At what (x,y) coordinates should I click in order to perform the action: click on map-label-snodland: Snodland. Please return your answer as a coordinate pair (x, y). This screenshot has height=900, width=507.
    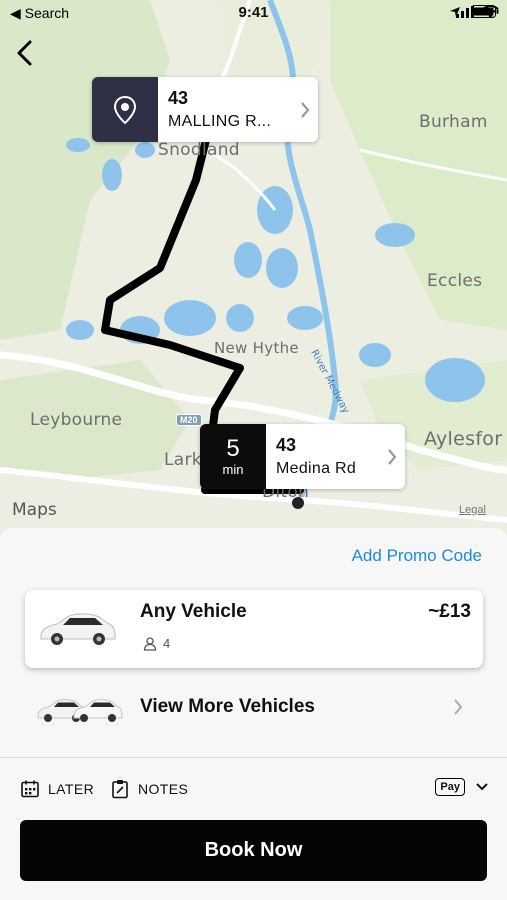
    Looking at the image, I should click on (199, 150).